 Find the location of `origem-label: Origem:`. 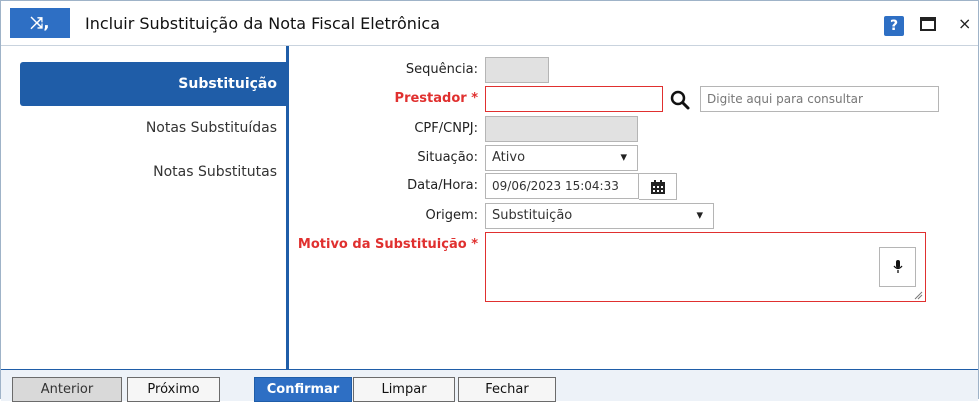

origem-label: Origem: is located at coordinates (451, 215).